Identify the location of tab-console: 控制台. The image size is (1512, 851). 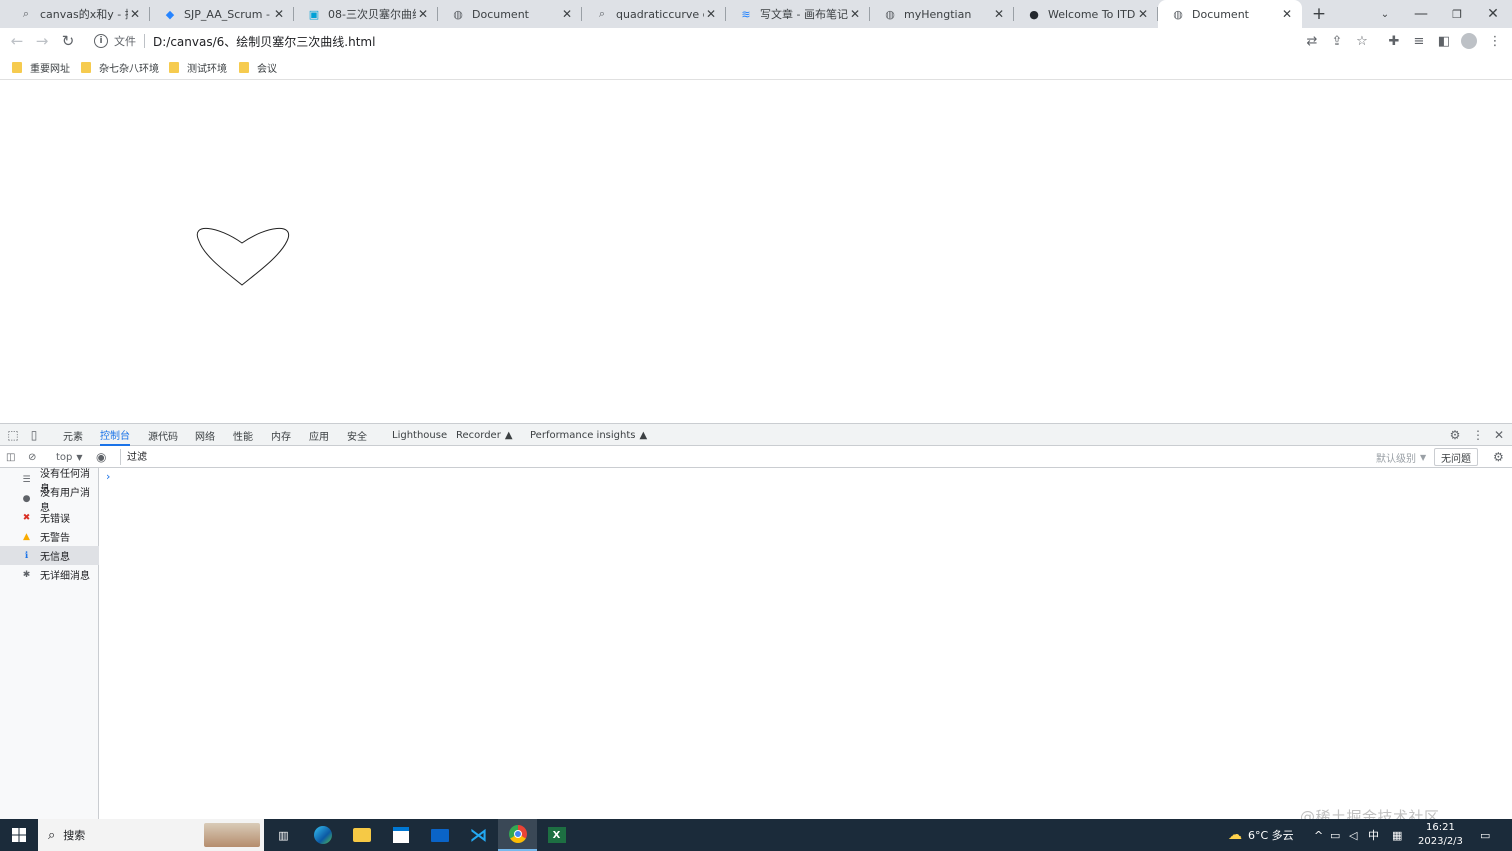
(115, 435).